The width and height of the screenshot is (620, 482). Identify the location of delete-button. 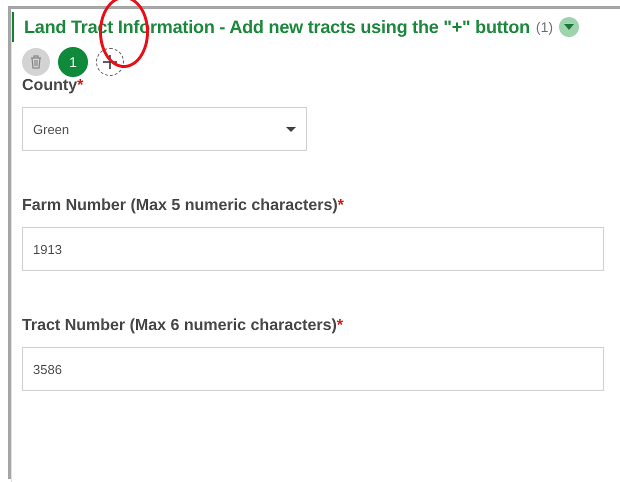
(36, 62).